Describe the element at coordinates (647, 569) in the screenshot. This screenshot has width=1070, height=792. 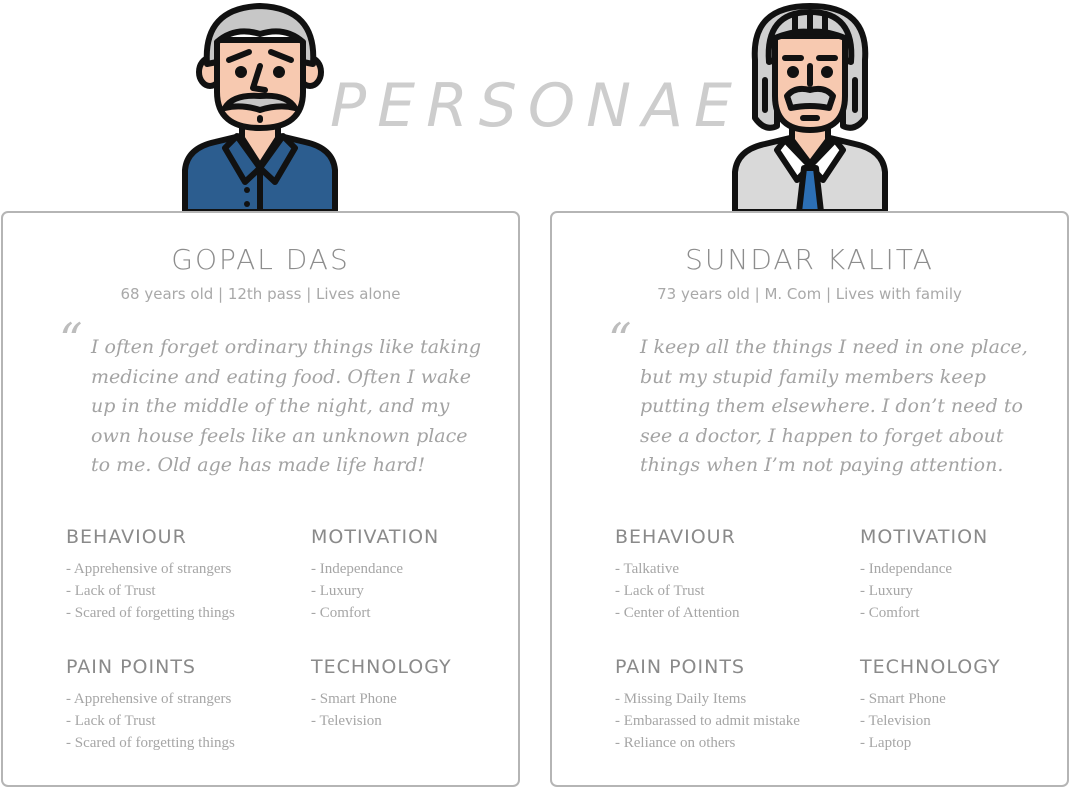
I see `list-item: - Talkative` at that location.